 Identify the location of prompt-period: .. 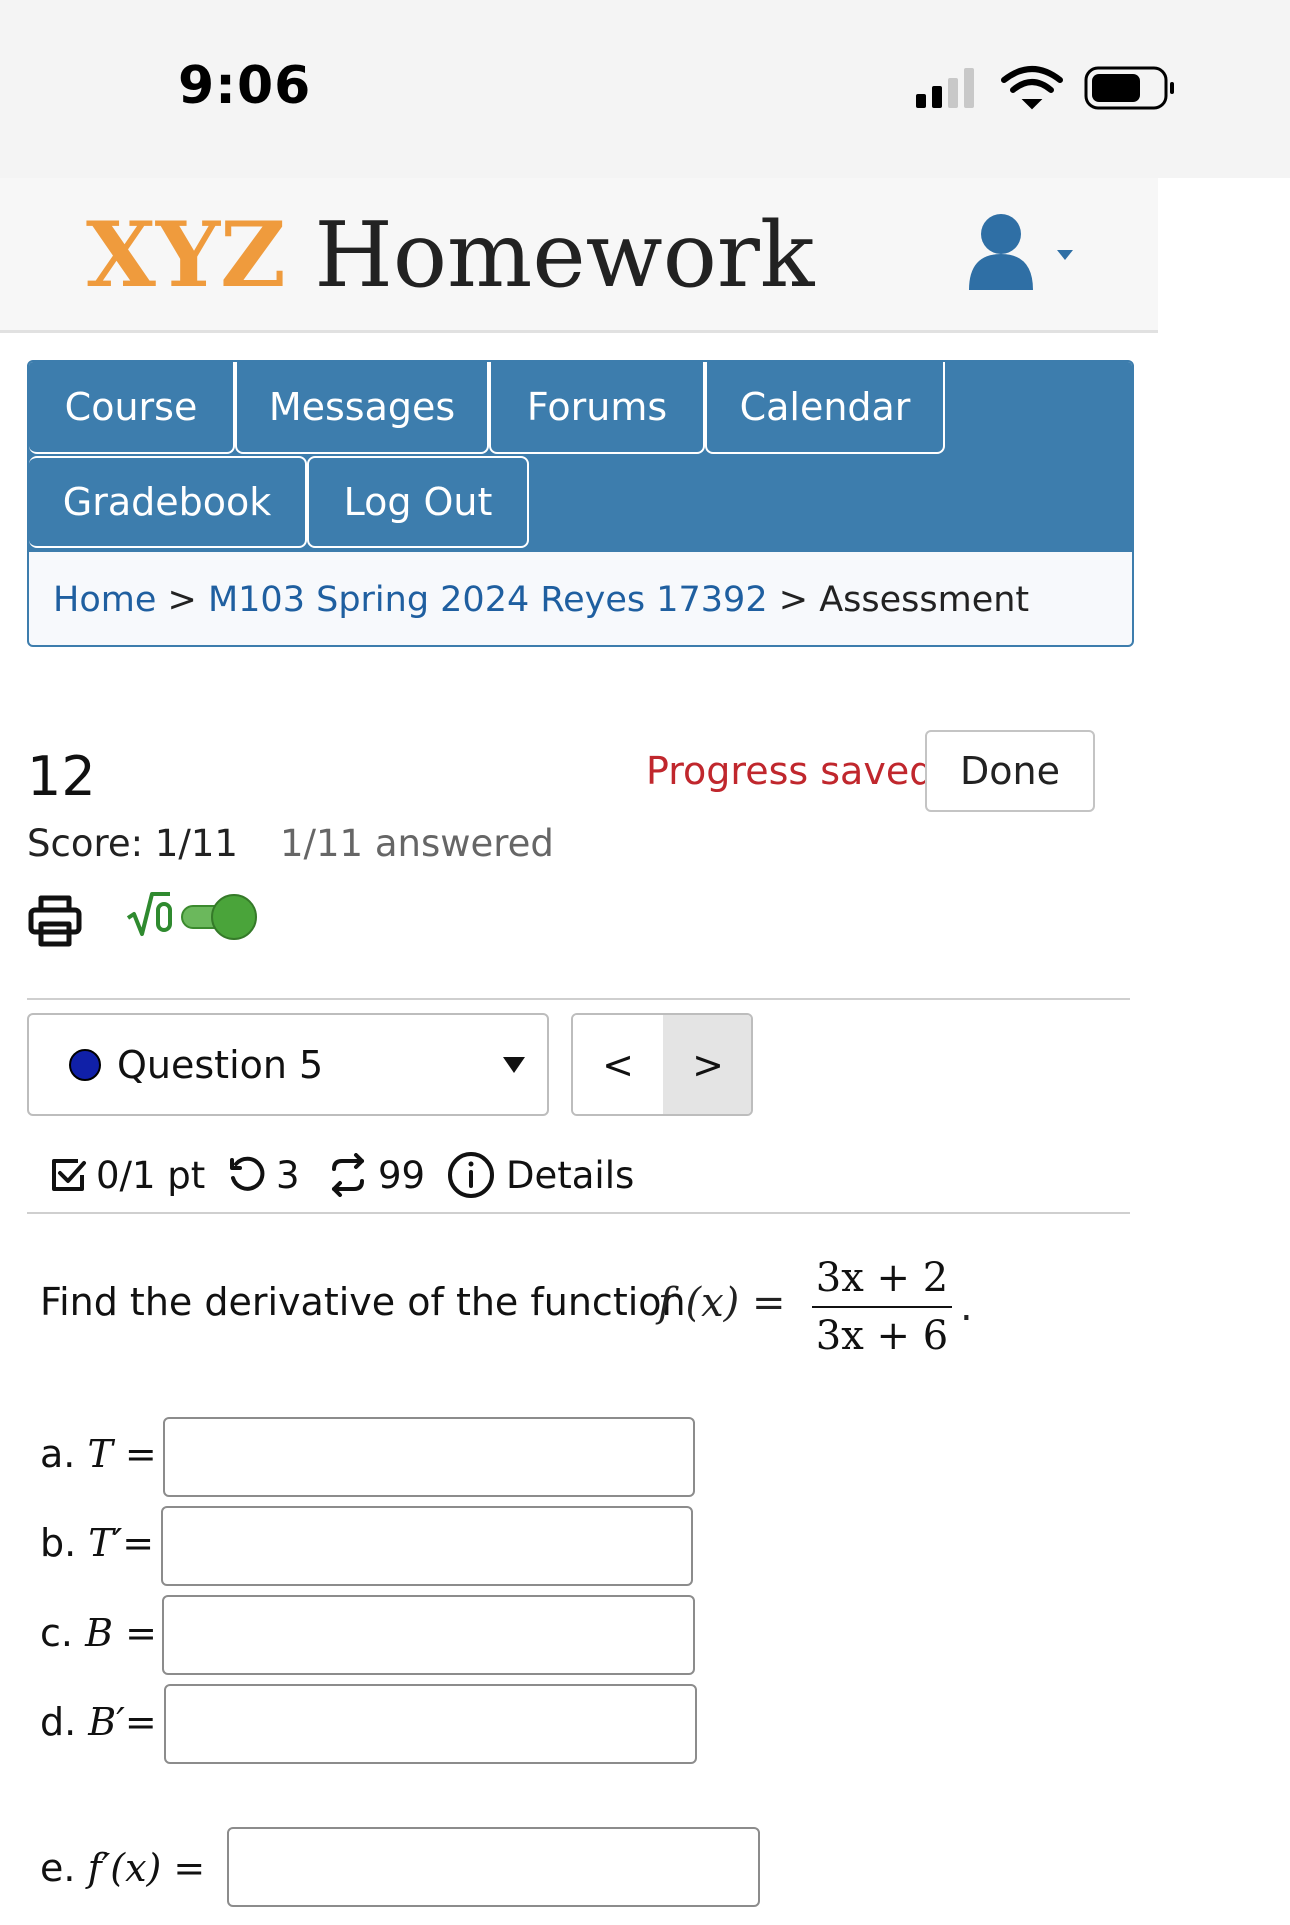
(966, 1307).